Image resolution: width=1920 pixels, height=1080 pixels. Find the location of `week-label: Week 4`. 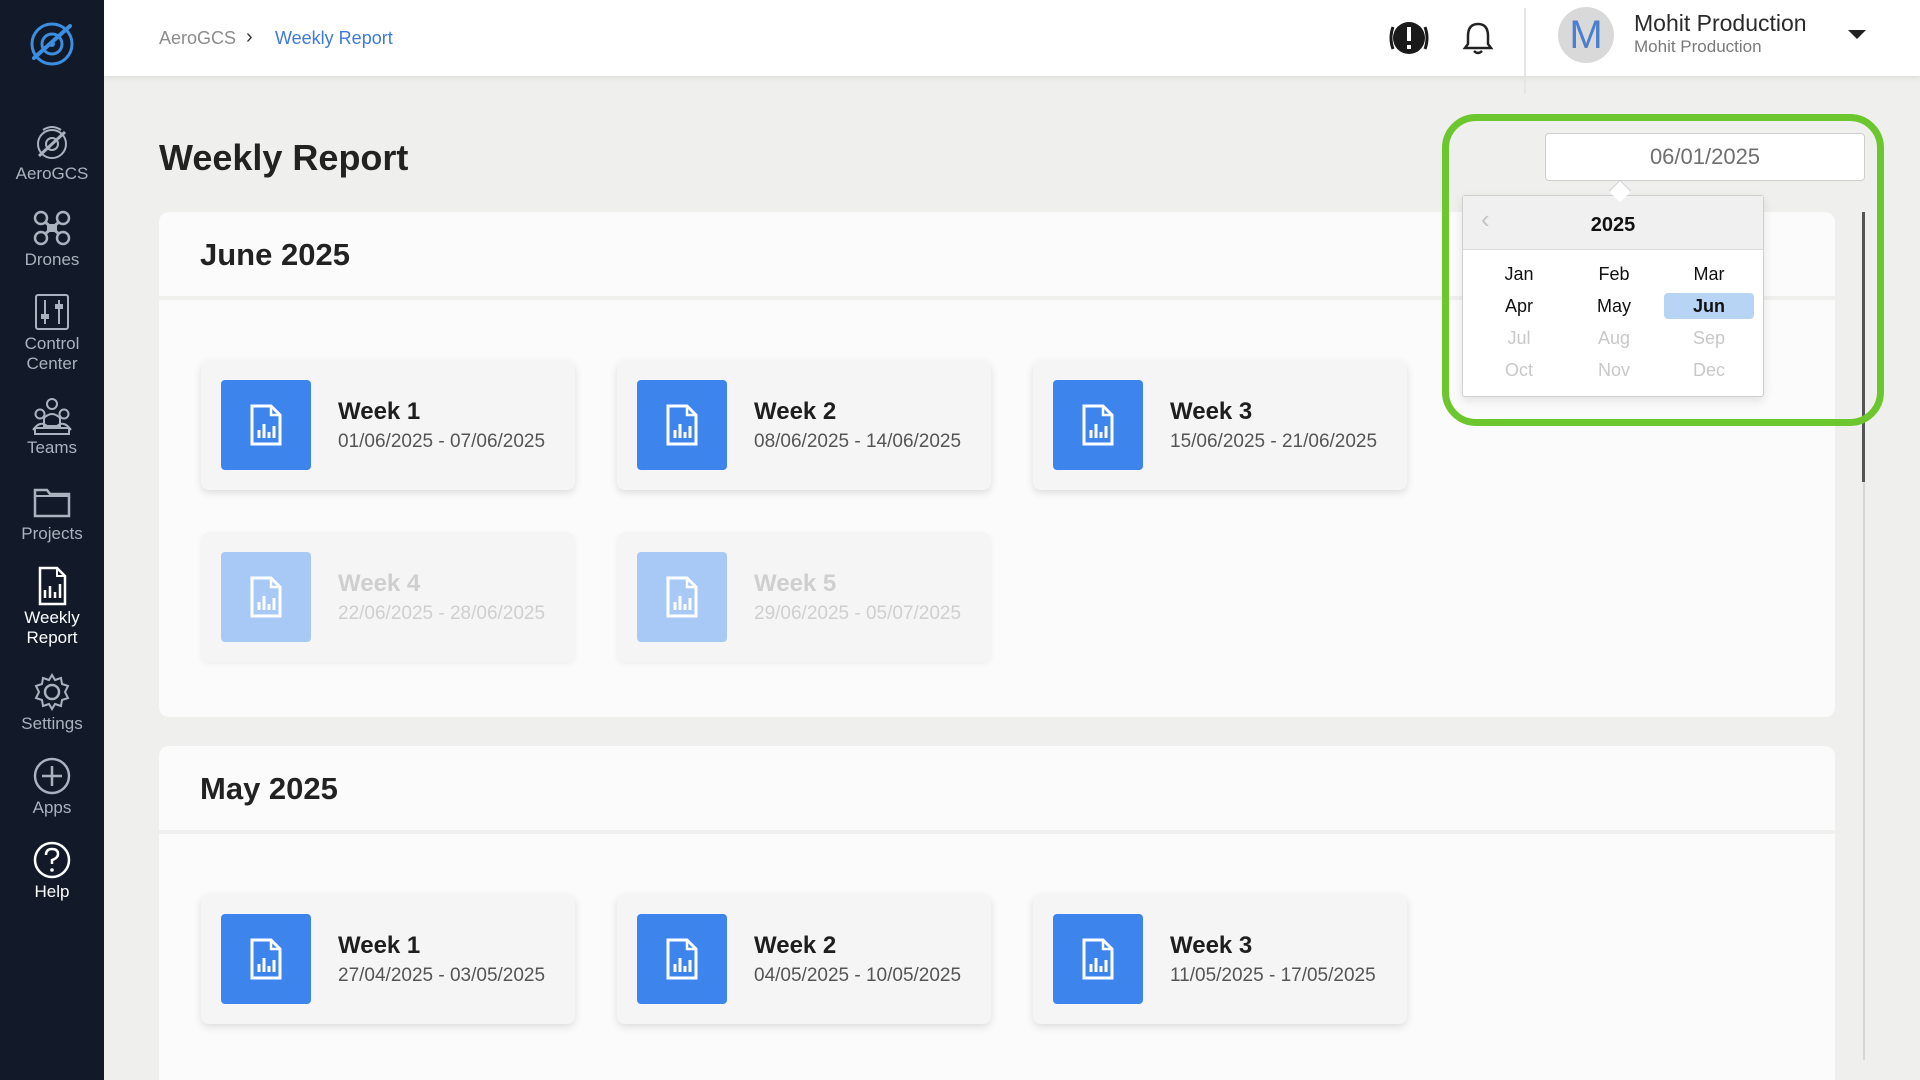

week-label: Week 4 is located at coordinates (379, 583).